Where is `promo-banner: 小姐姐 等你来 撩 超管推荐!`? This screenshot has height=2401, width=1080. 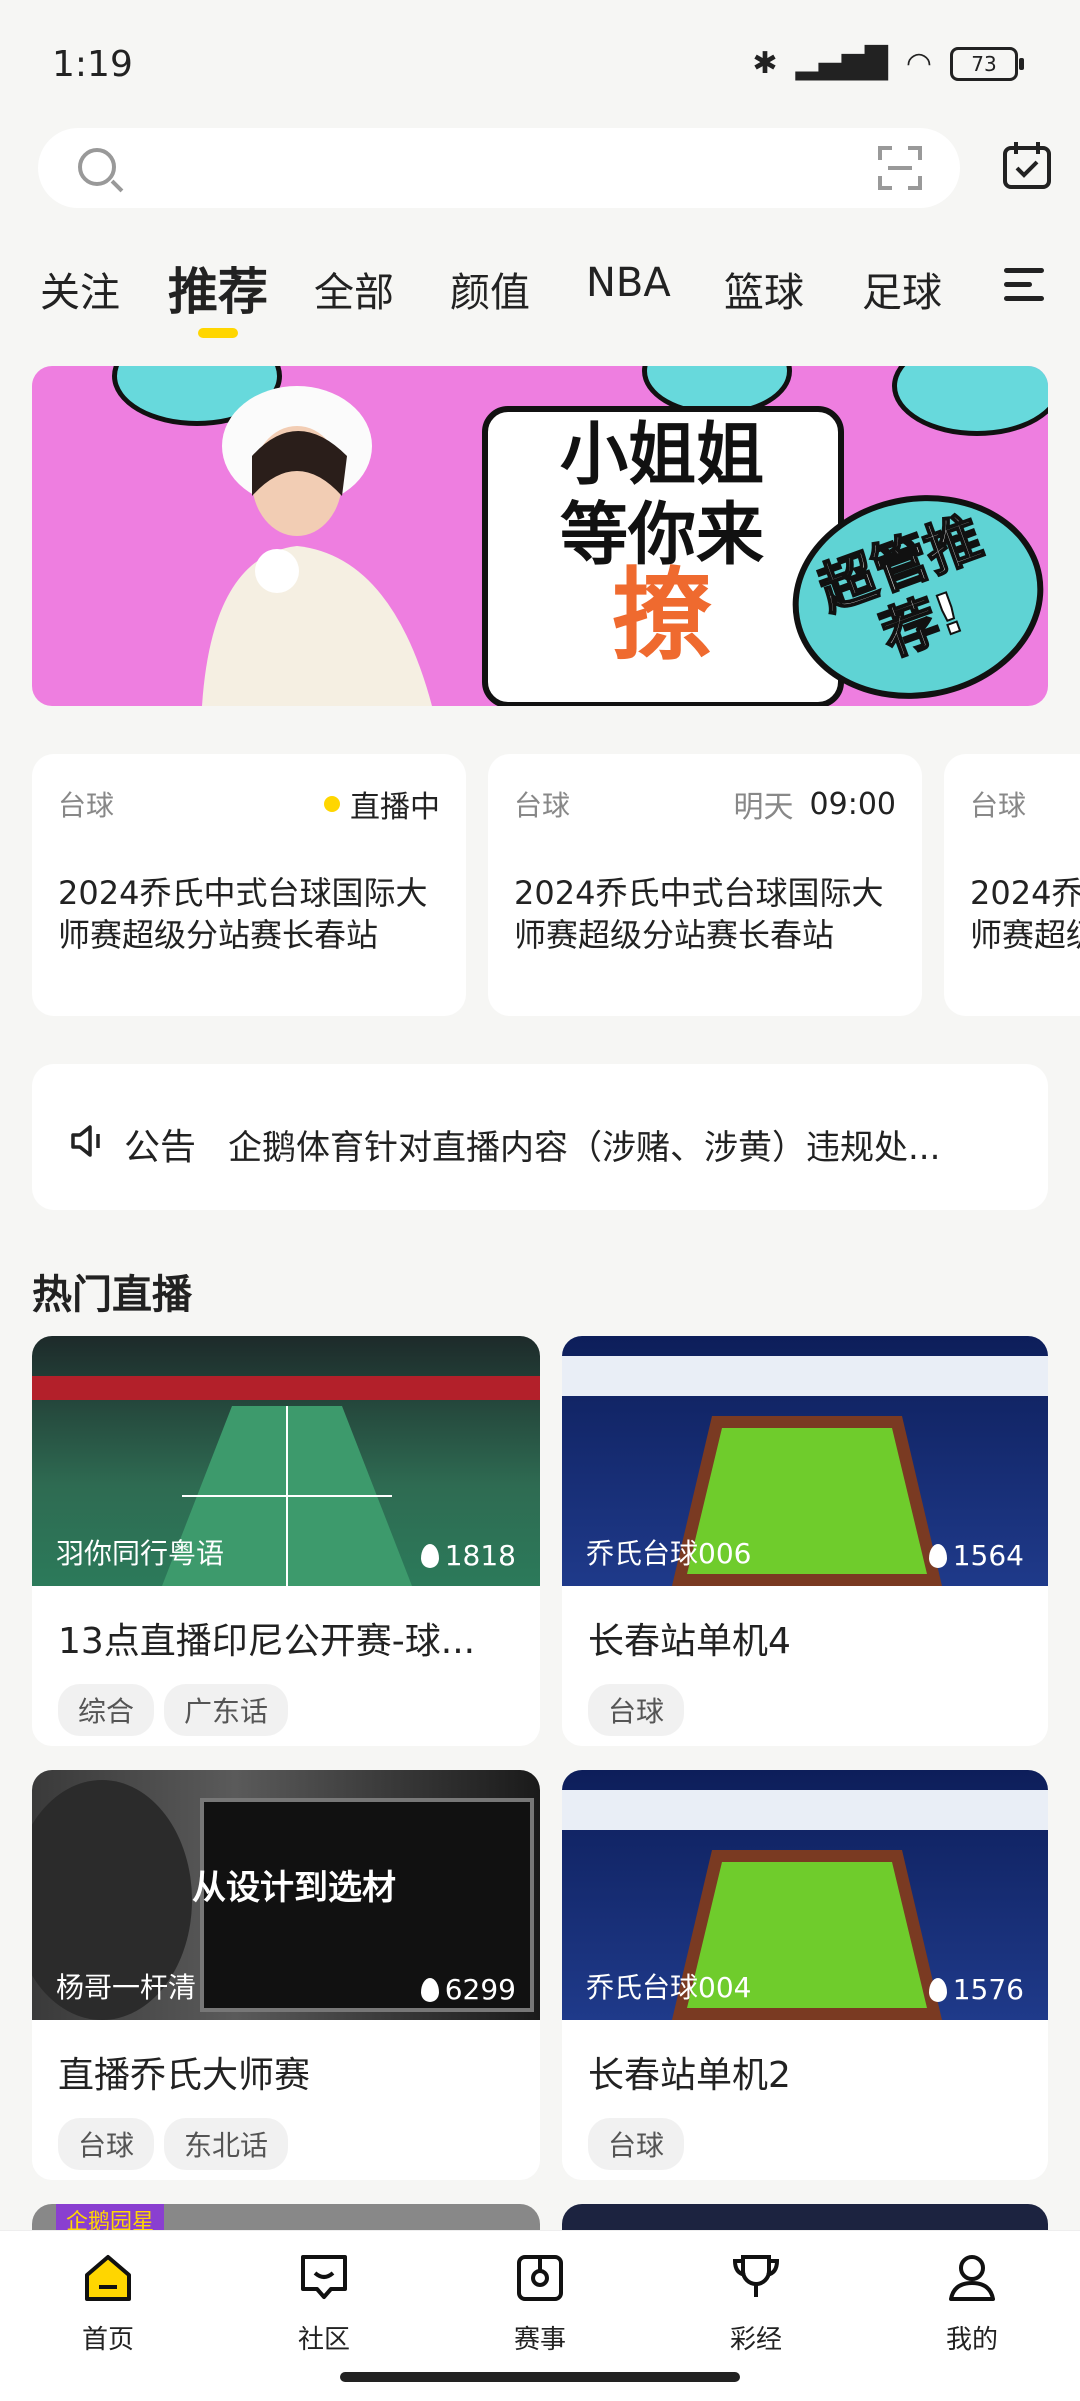
promo-banner: 小姐姐 等你来 撩 超管推荐! is located at coordinates (540, 536).